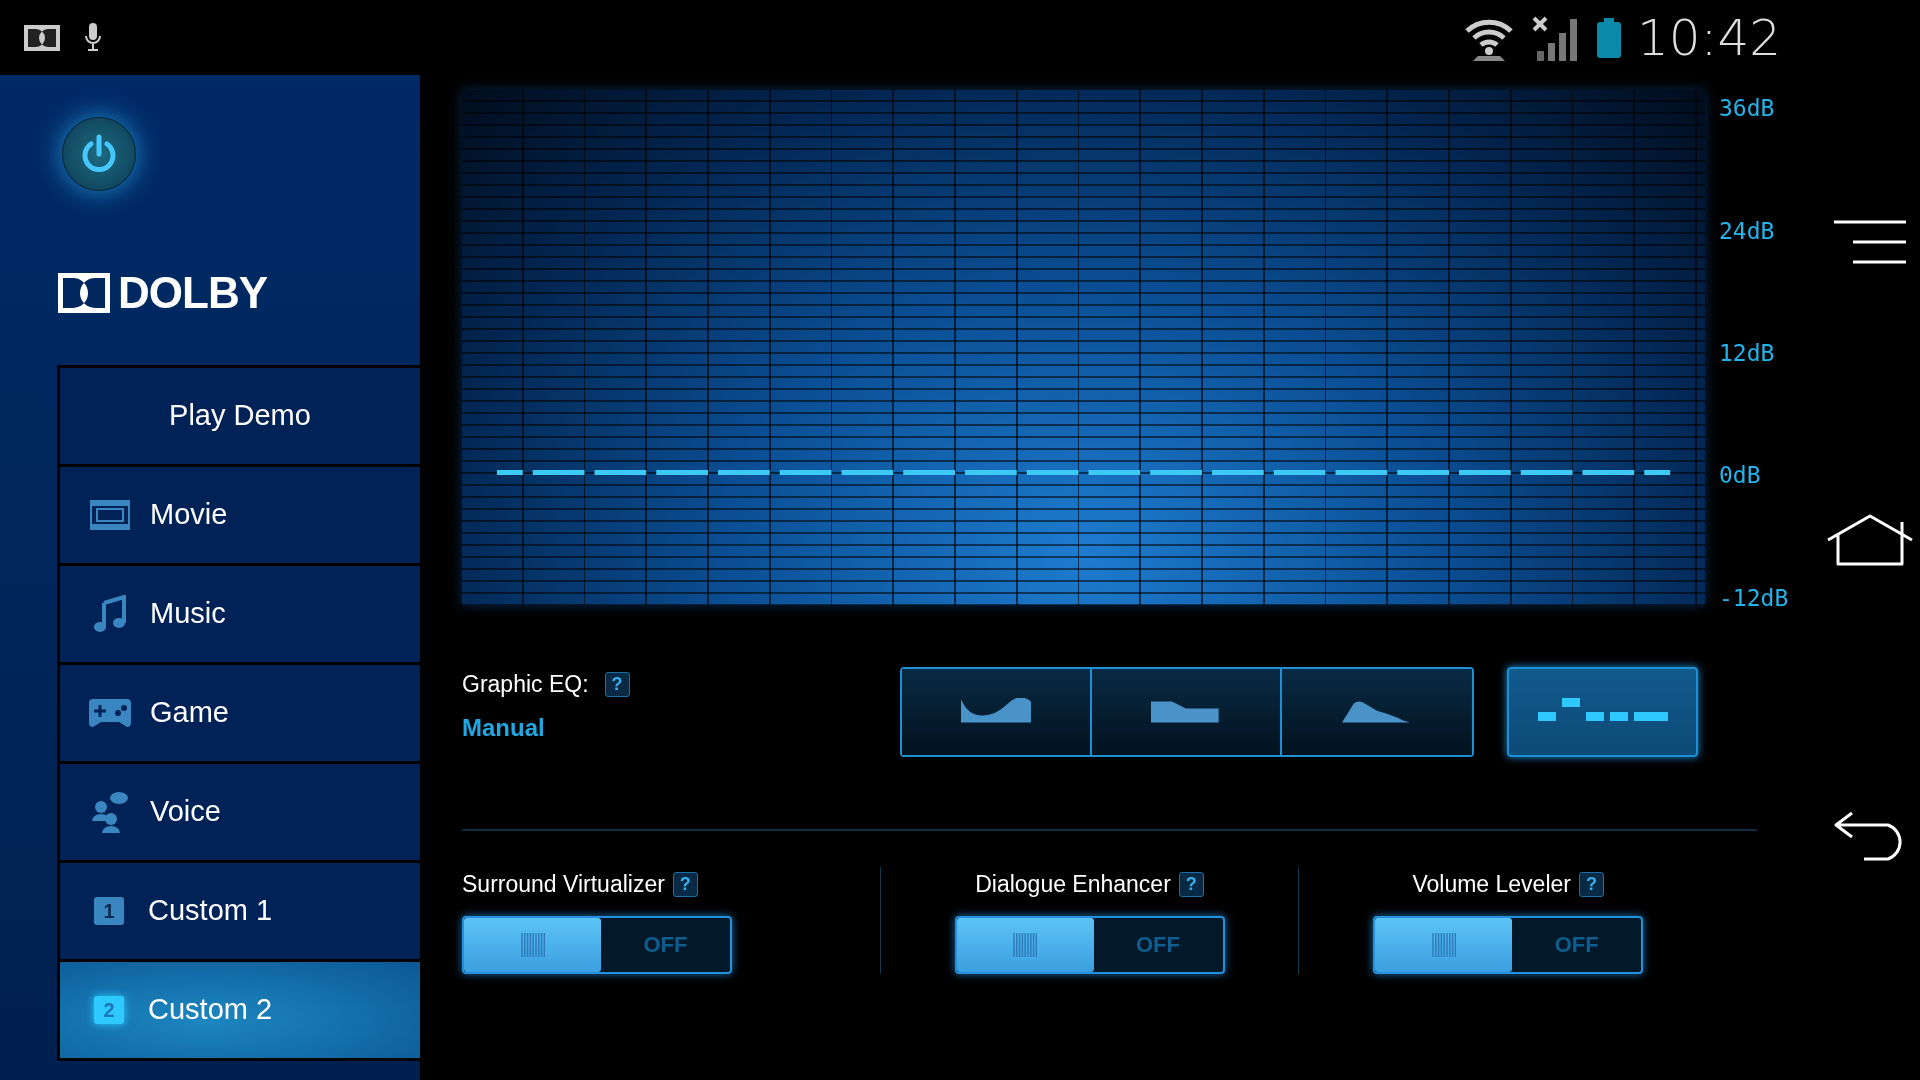 This screenshot has height=1080, width=1920. What do you see at coordinates (1740, 476) in the screenshot?
I see `db-scale-label: 0dB` at bounding box center [1740, 476].